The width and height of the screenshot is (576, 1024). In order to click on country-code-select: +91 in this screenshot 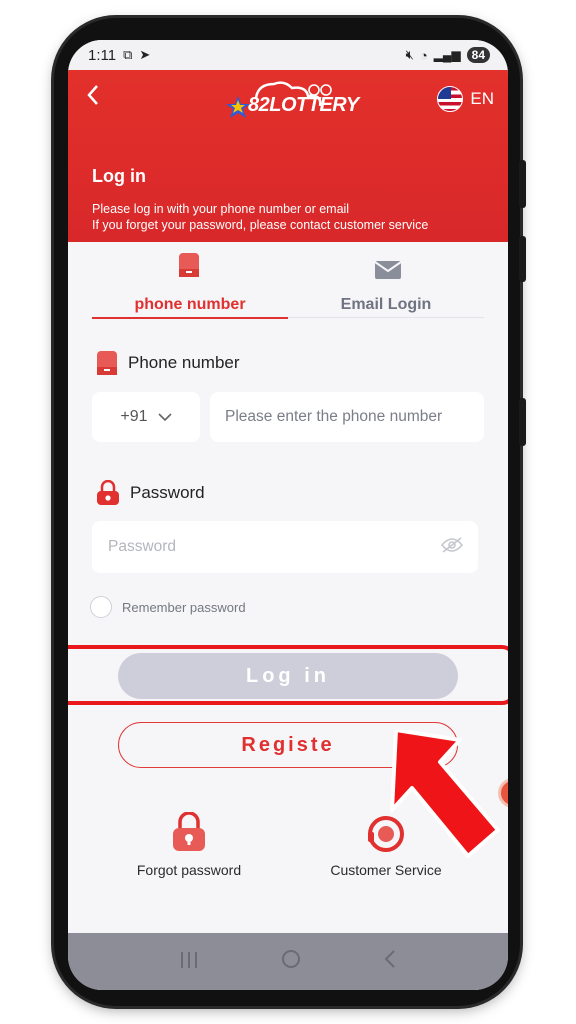, I will do `click(146, 417)`.